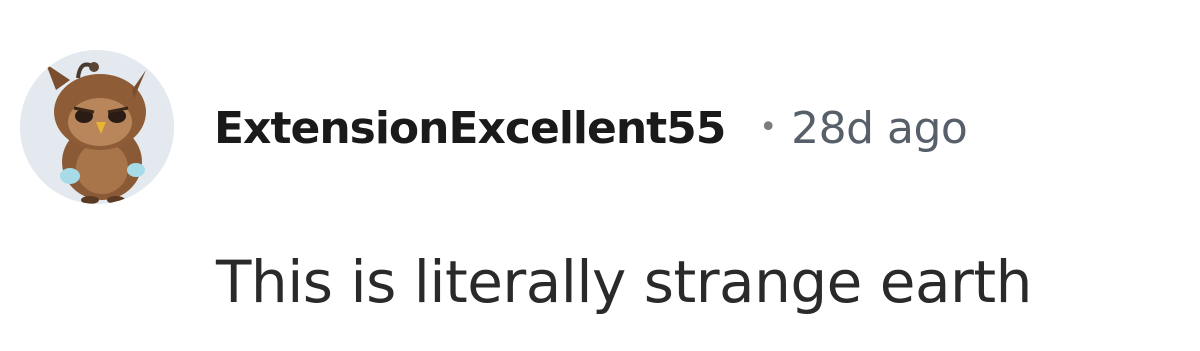 This screenshot has height=351, width=1200. Describe the element at coordinates (879, 128) in the screenshot. I see `timestamp-link: 28d ago` at that location.